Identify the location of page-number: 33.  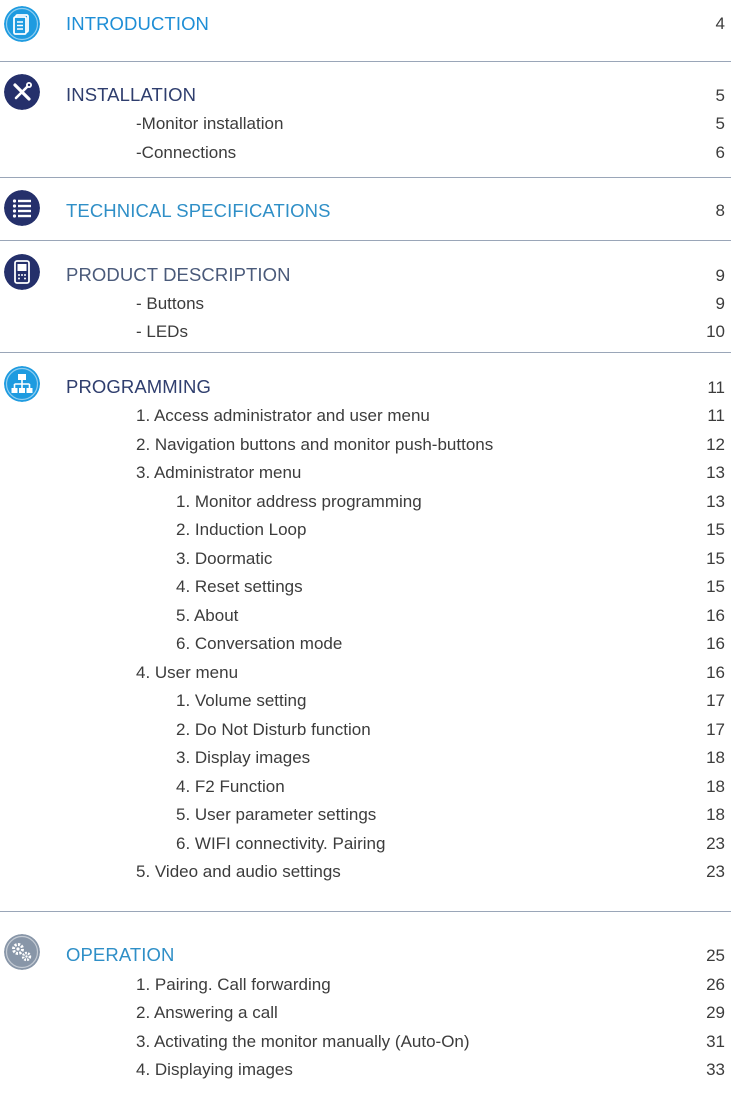
(715, 1069).